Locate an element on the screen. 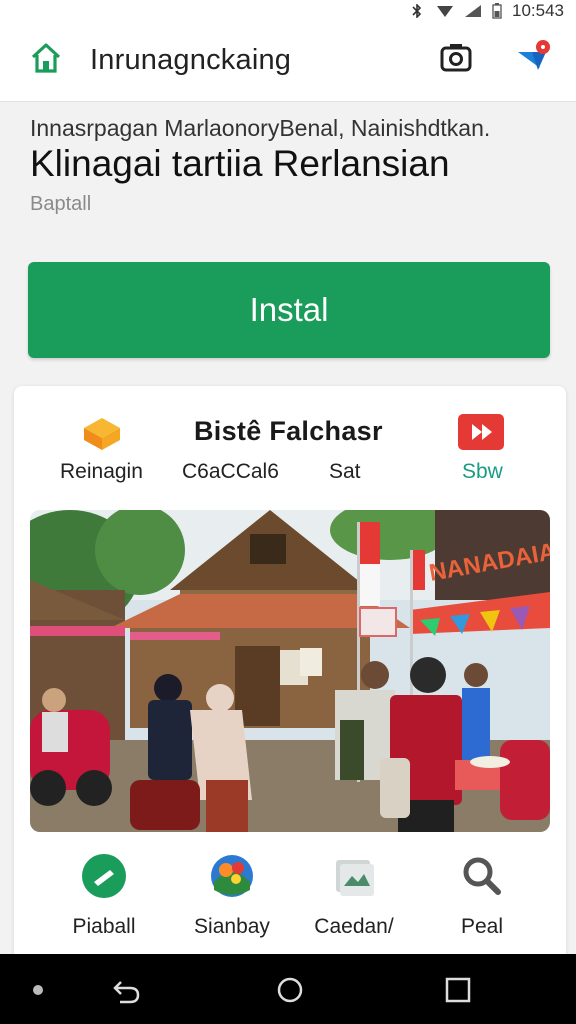  developer-name: Baptall is located at coordinates (60, 204).